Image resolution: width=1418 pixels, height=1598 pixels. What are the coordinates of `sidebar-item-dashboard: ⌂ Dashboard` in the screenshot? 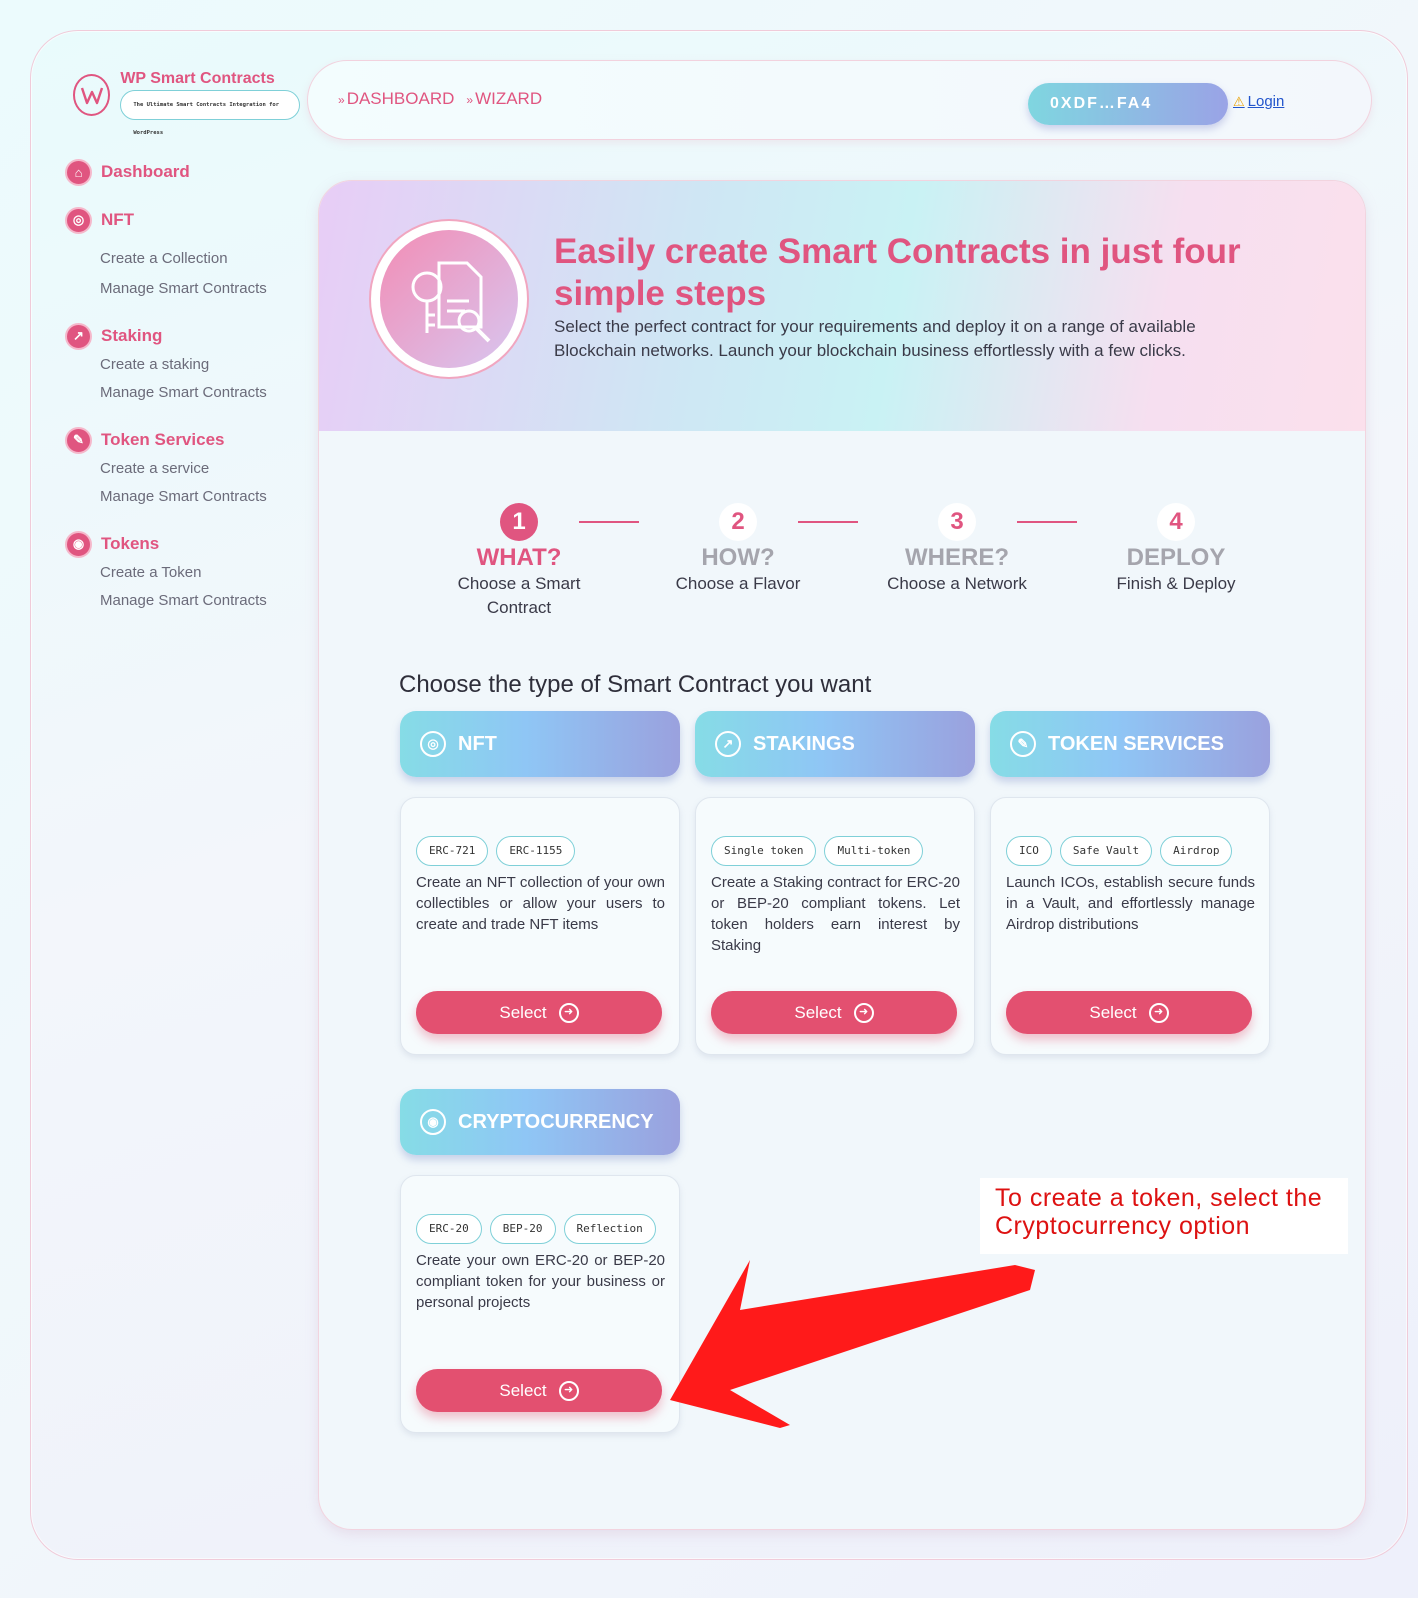 It's located at (182, 172).